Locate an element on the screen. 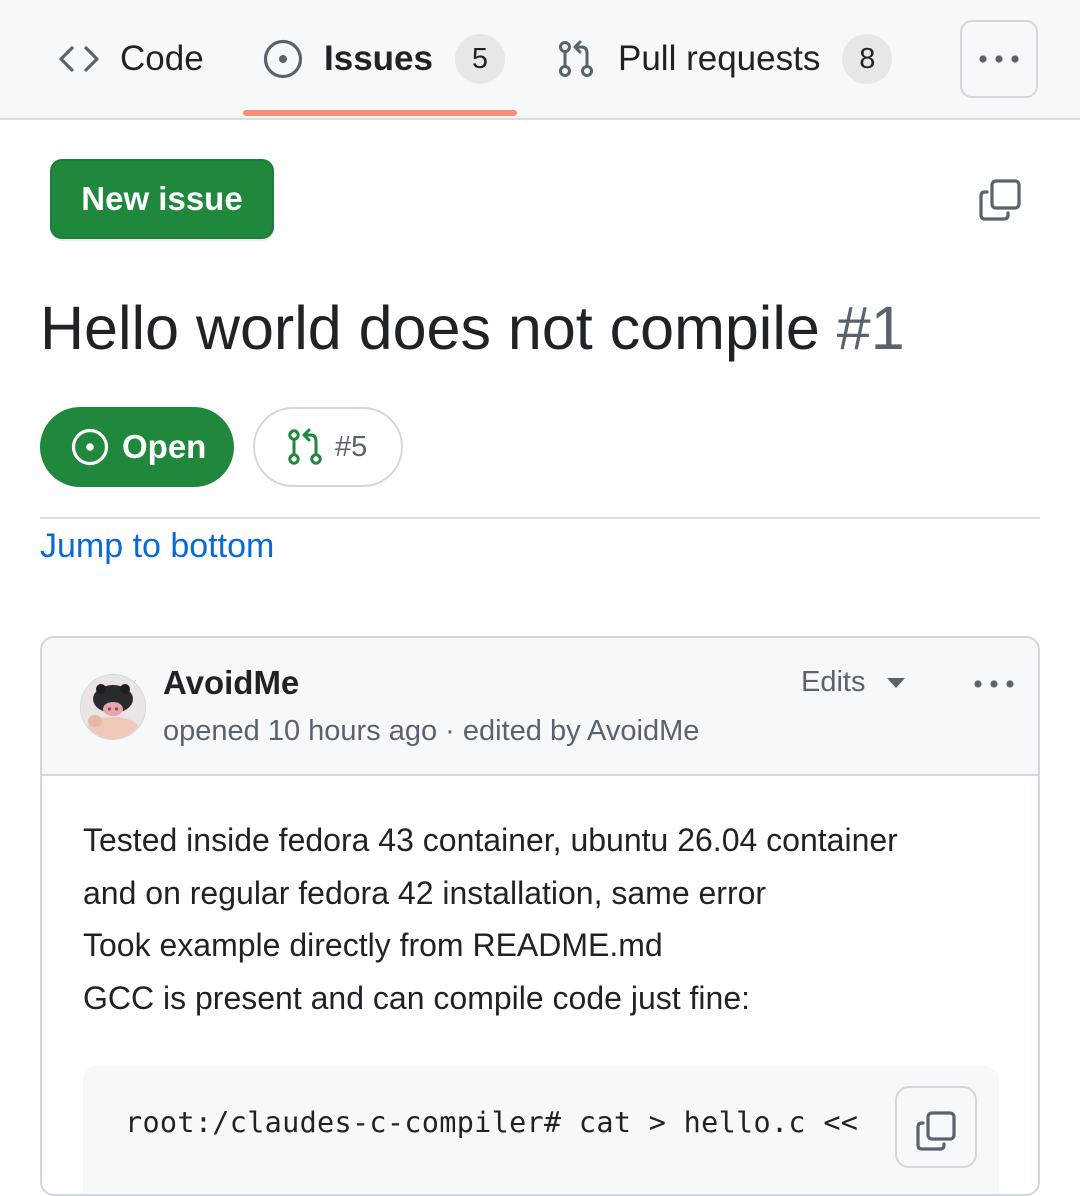 The width and height of the screenshot is (1080, 1196). avatar-image is located at coordinates (113, 707).